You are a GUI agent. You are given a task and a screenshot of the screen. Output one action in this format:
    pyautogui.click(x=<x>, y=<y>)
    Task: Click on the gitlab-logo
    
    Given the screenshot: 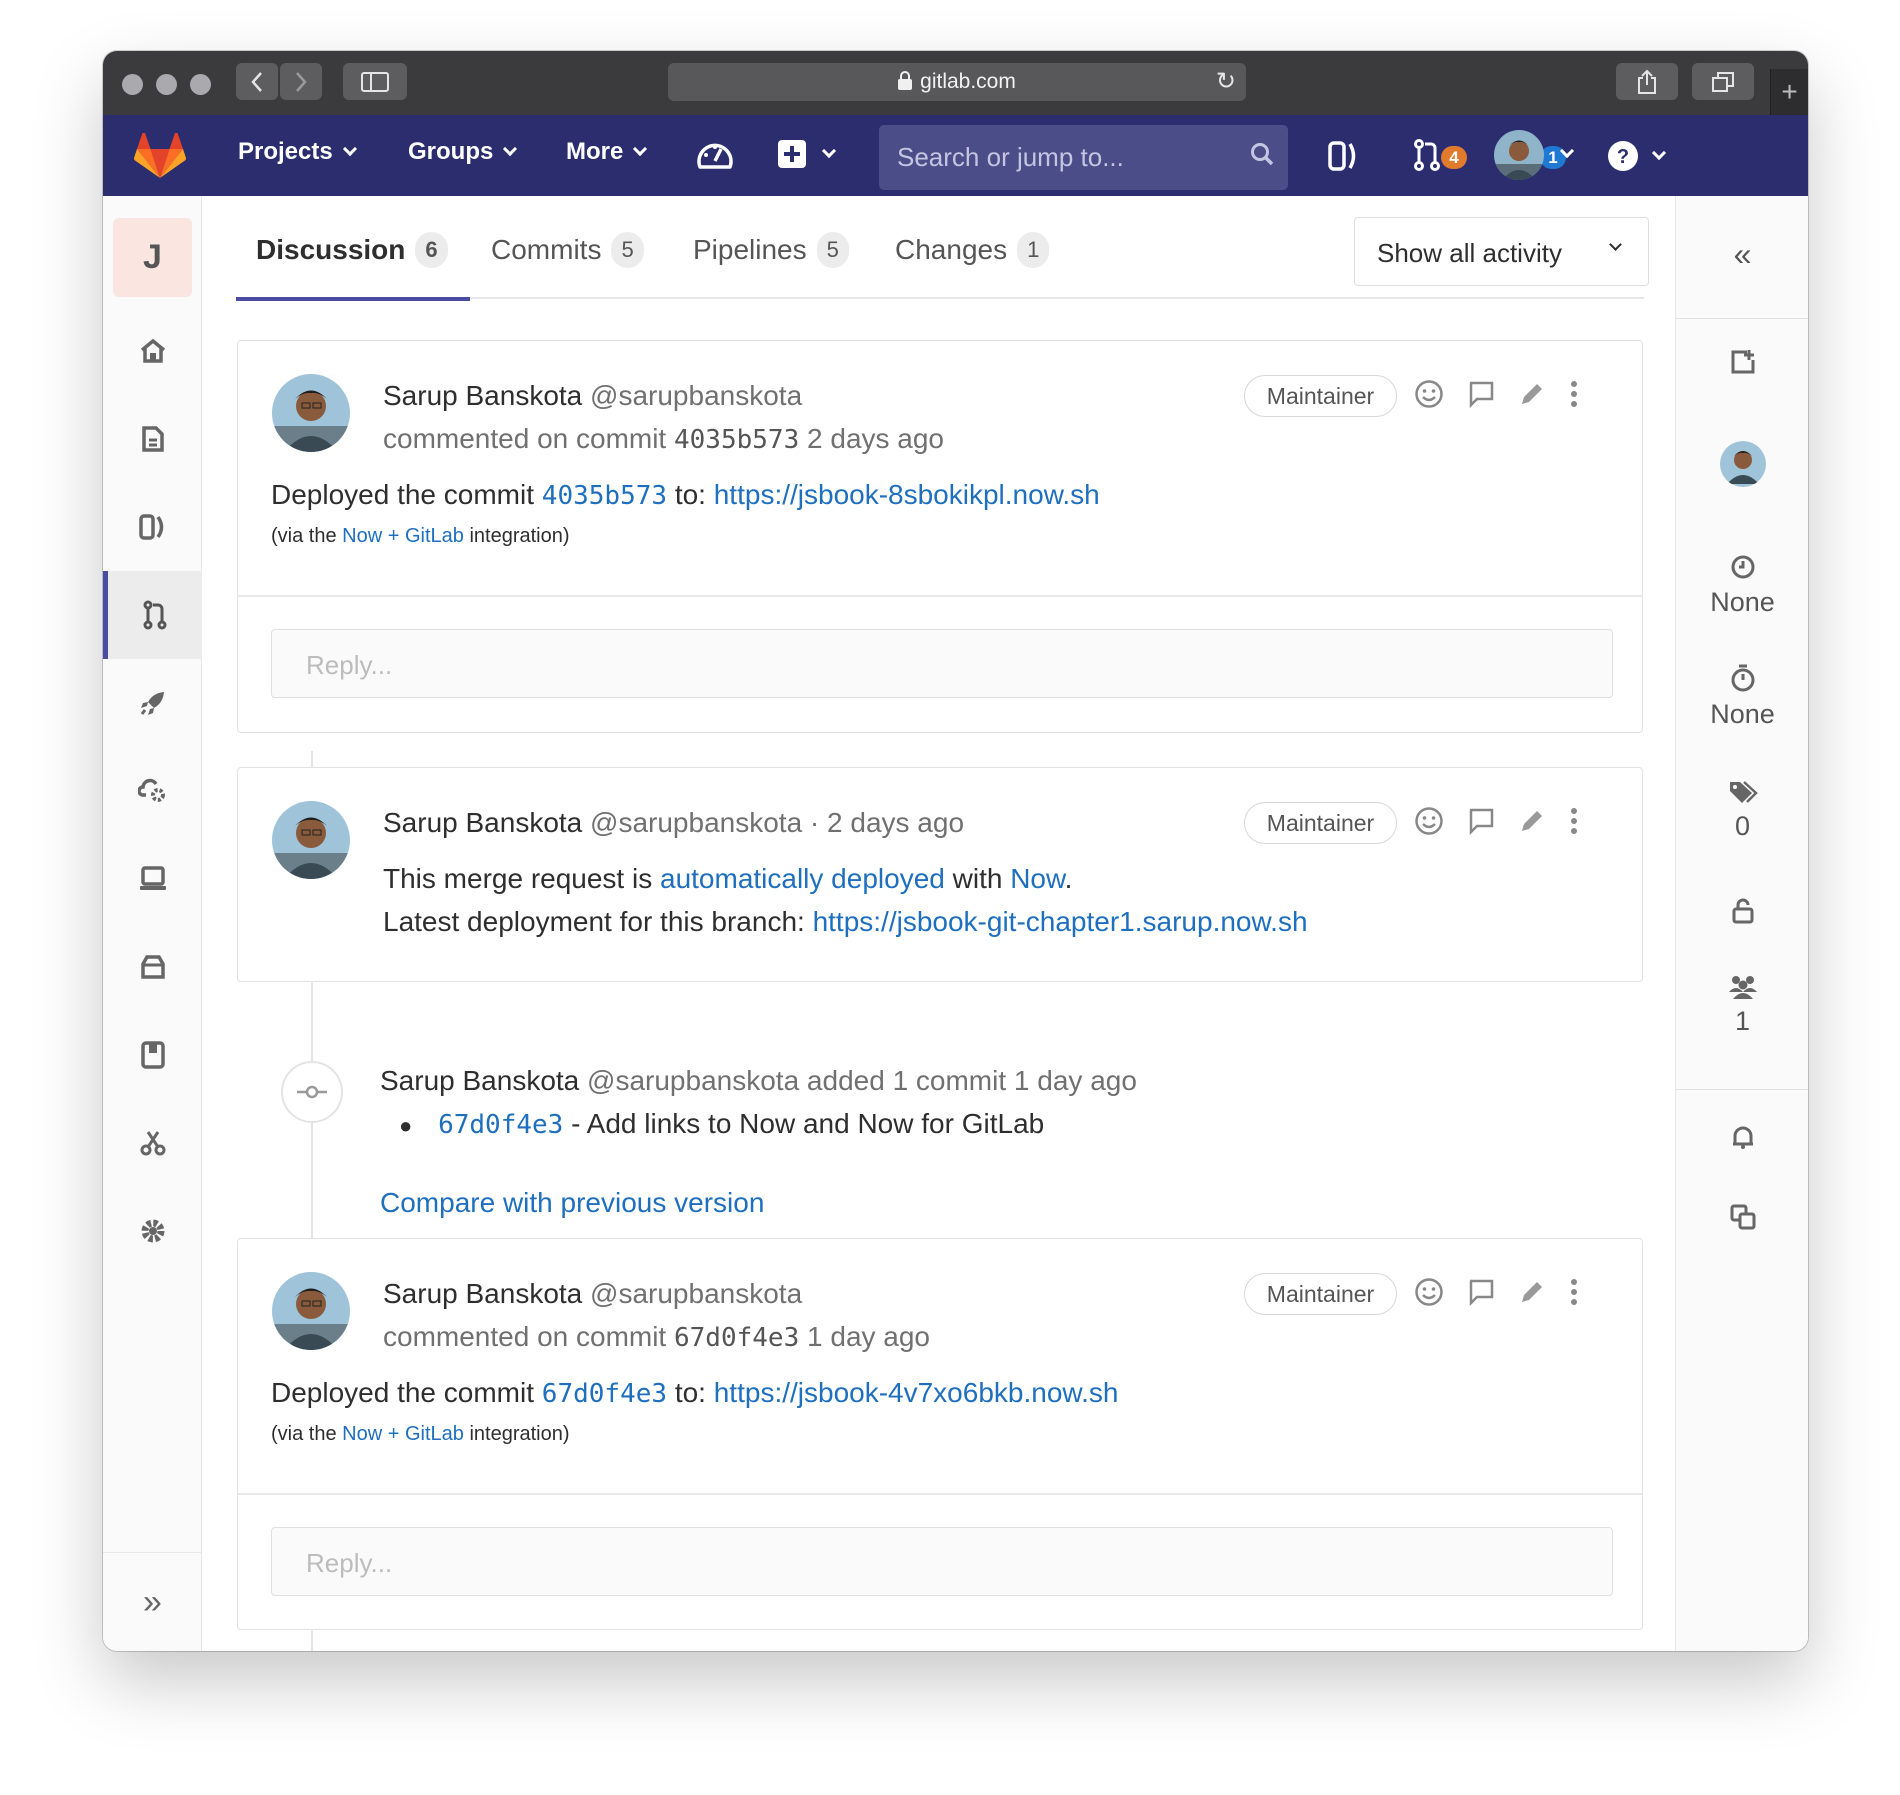 What is the action you would take?
    pyautogui.click(x=160, y=156)
    